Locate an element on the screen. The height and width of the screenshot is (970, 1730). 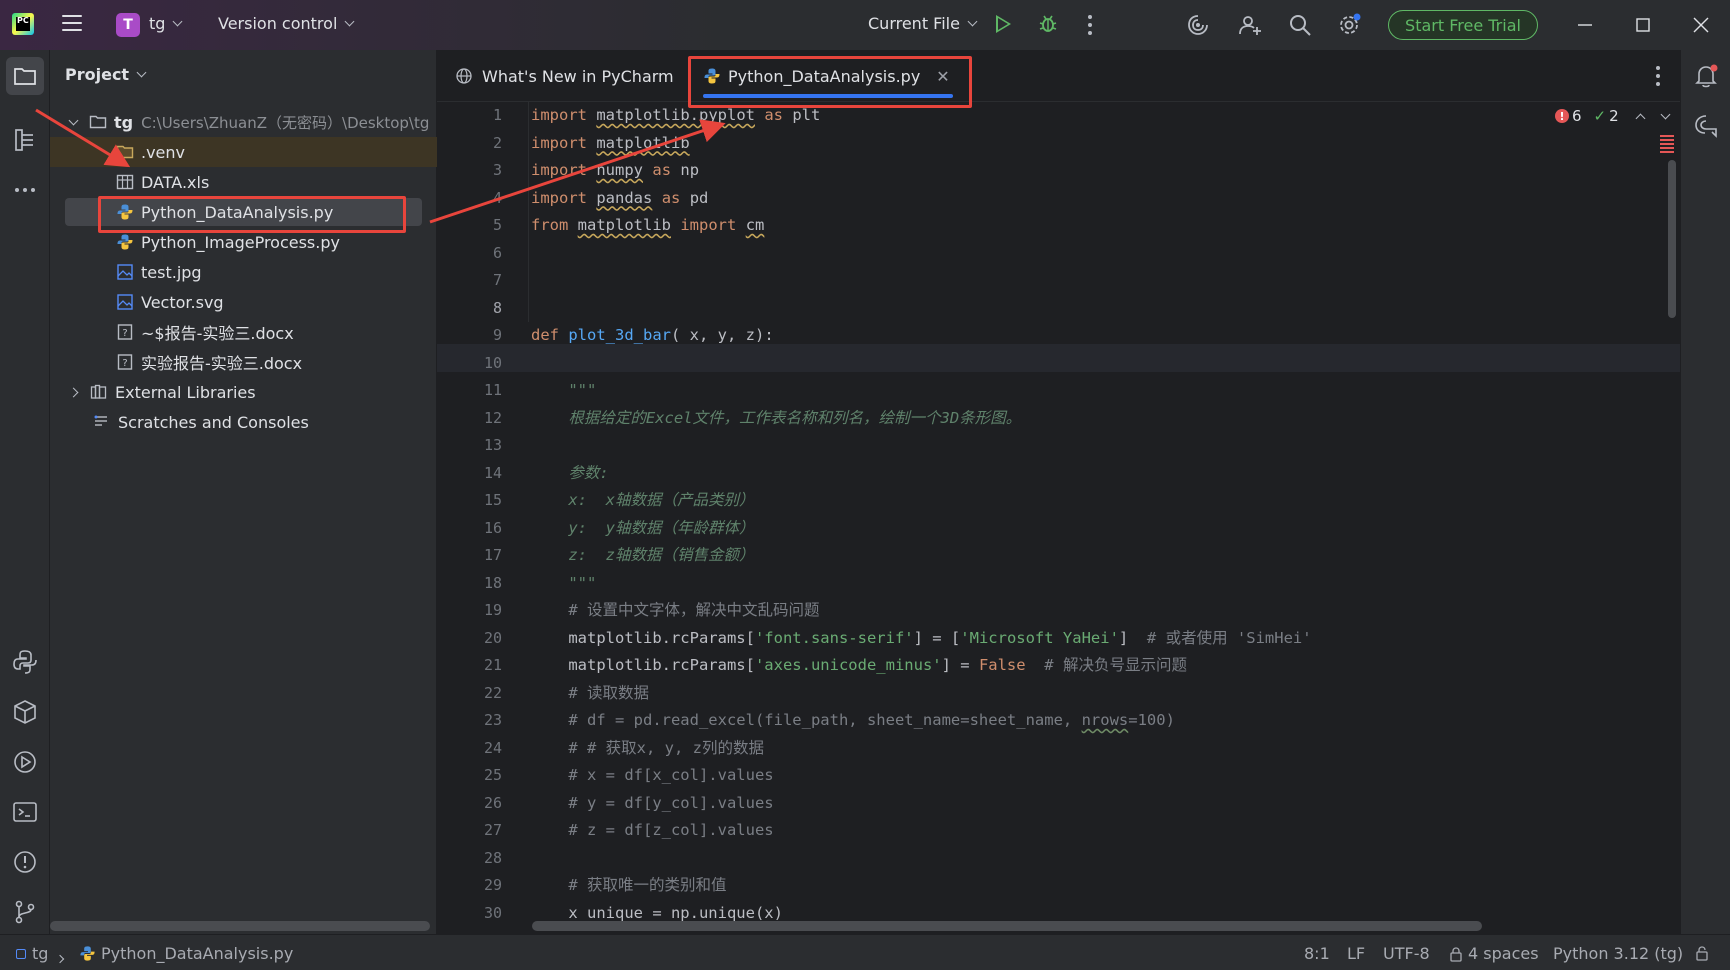
tab-options-icon is located at coordinates (1658, 78).